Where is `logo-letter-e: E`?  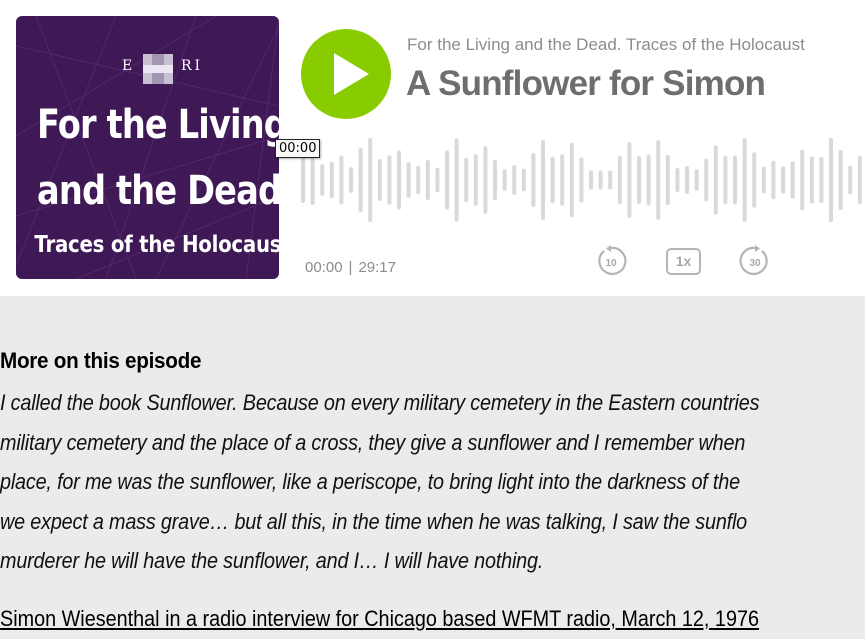 logo-letter-e: E is located at coordinates (129, 66).